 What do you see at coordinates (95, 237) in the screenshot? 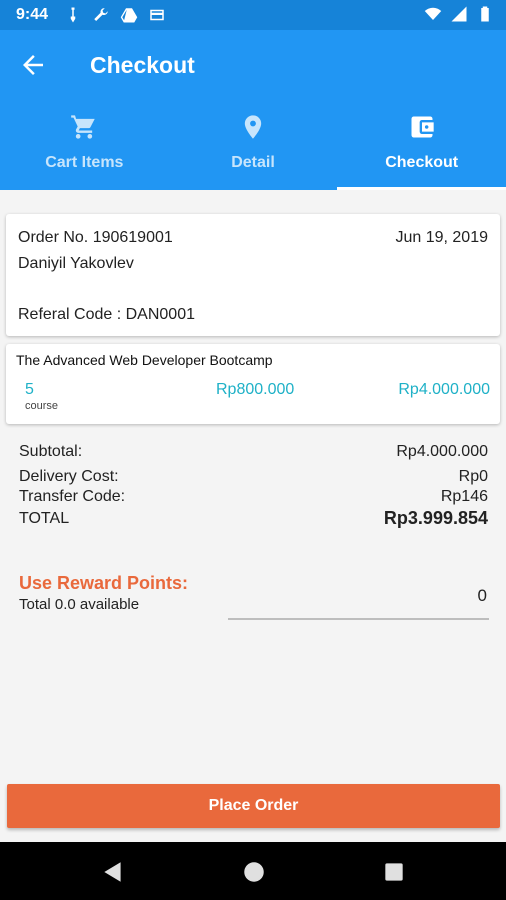
I see `order-number: Order No. 190619001` at bounding box center [95, 237].